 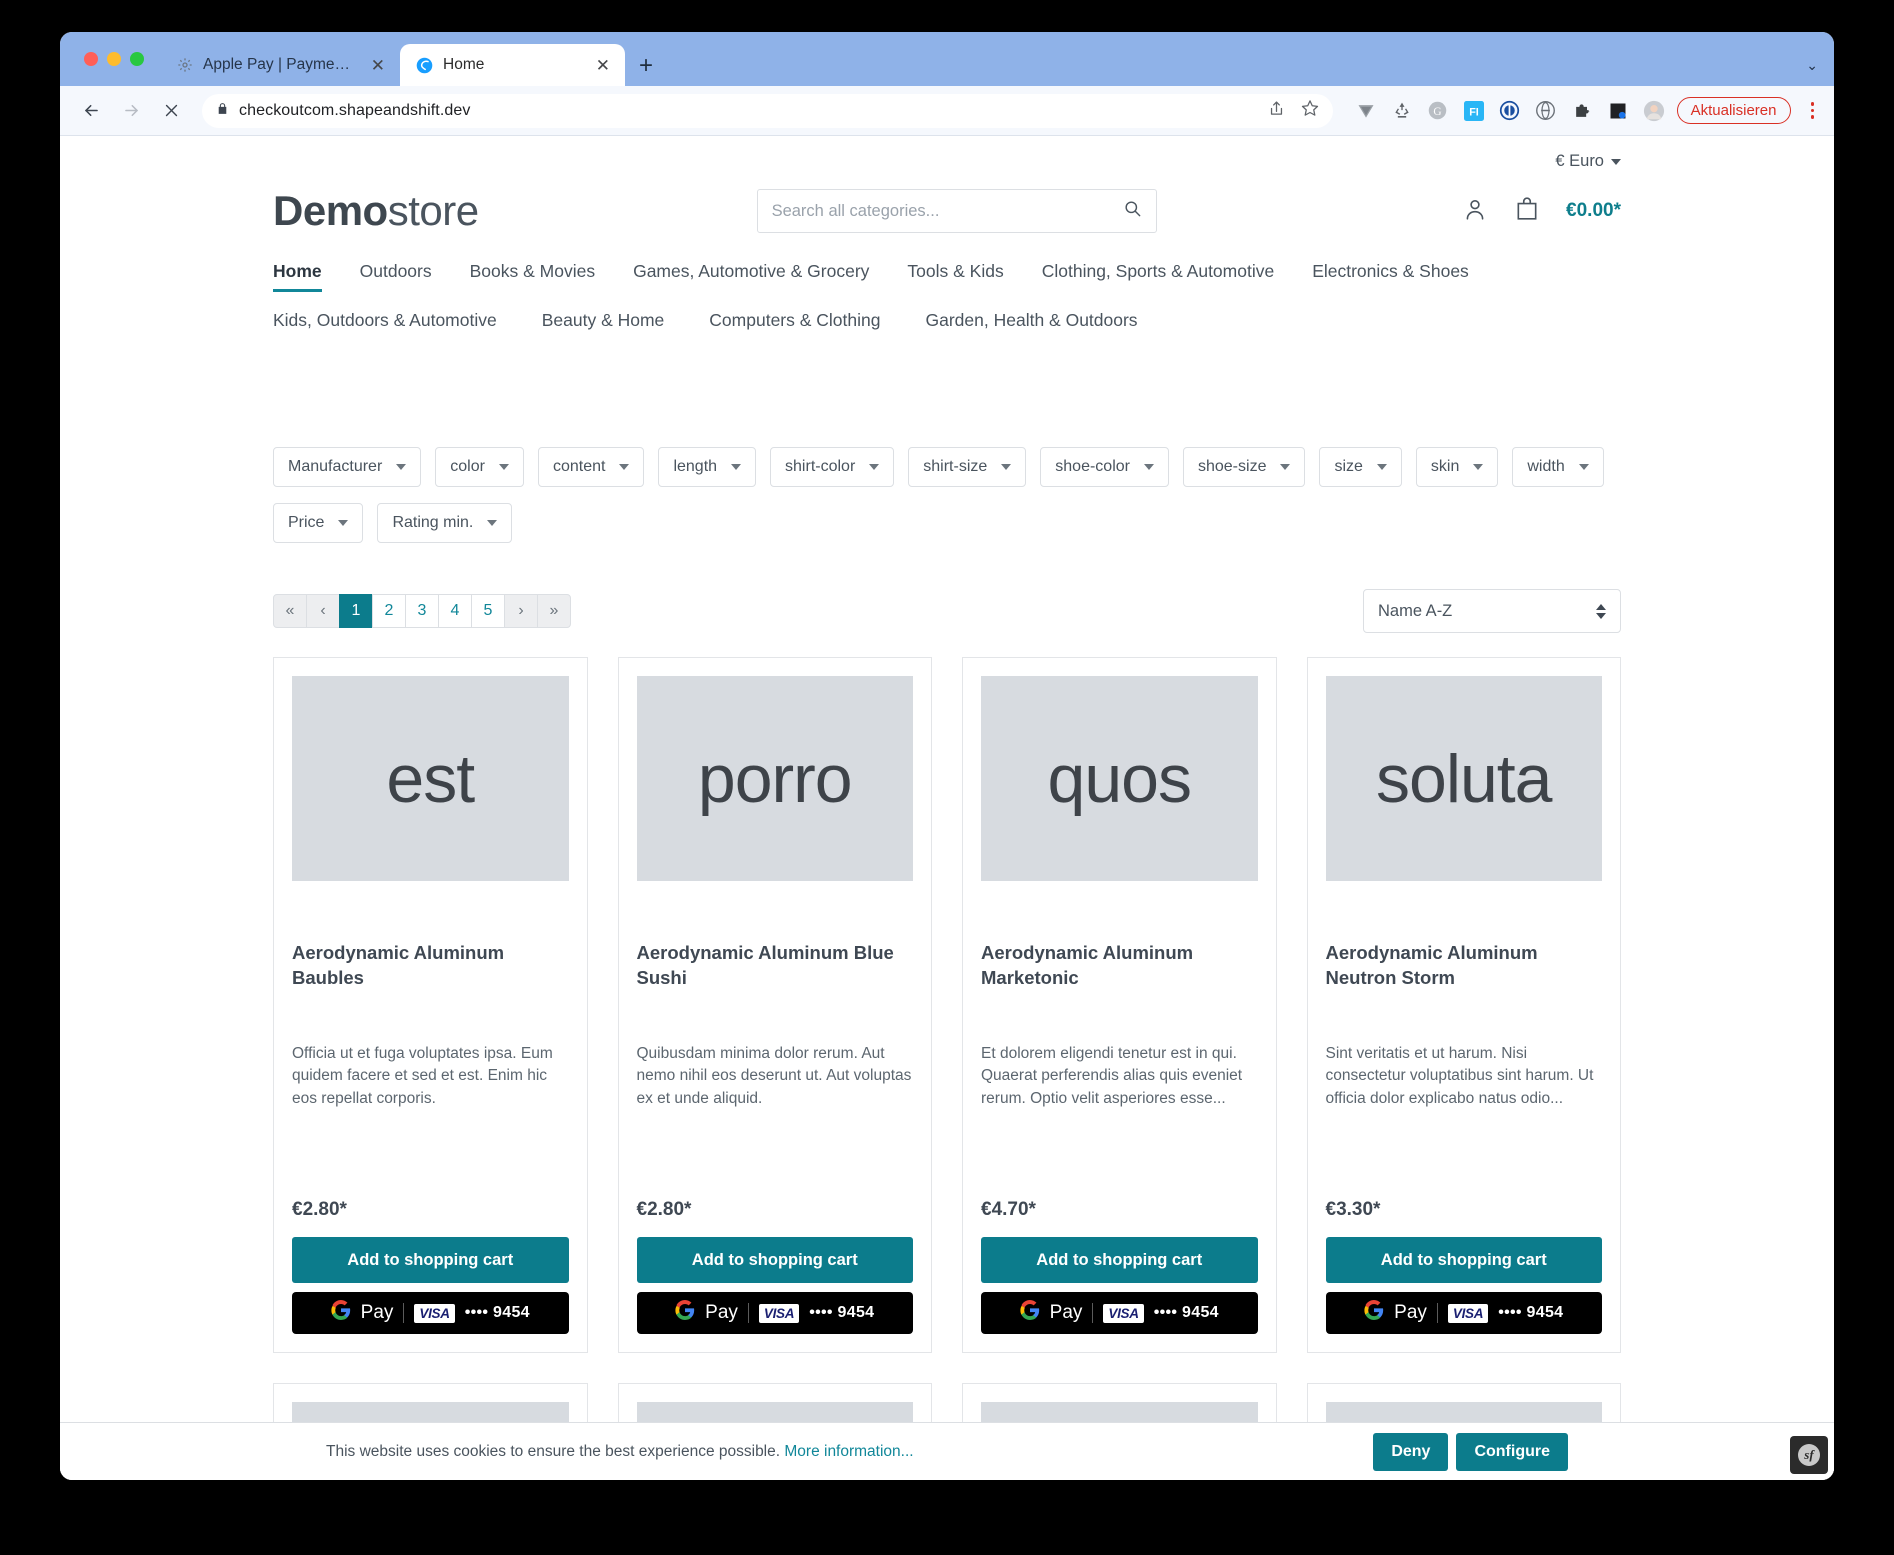 I want to click on filter-shirt-color: shirt-color, so click(x=832, y=467).